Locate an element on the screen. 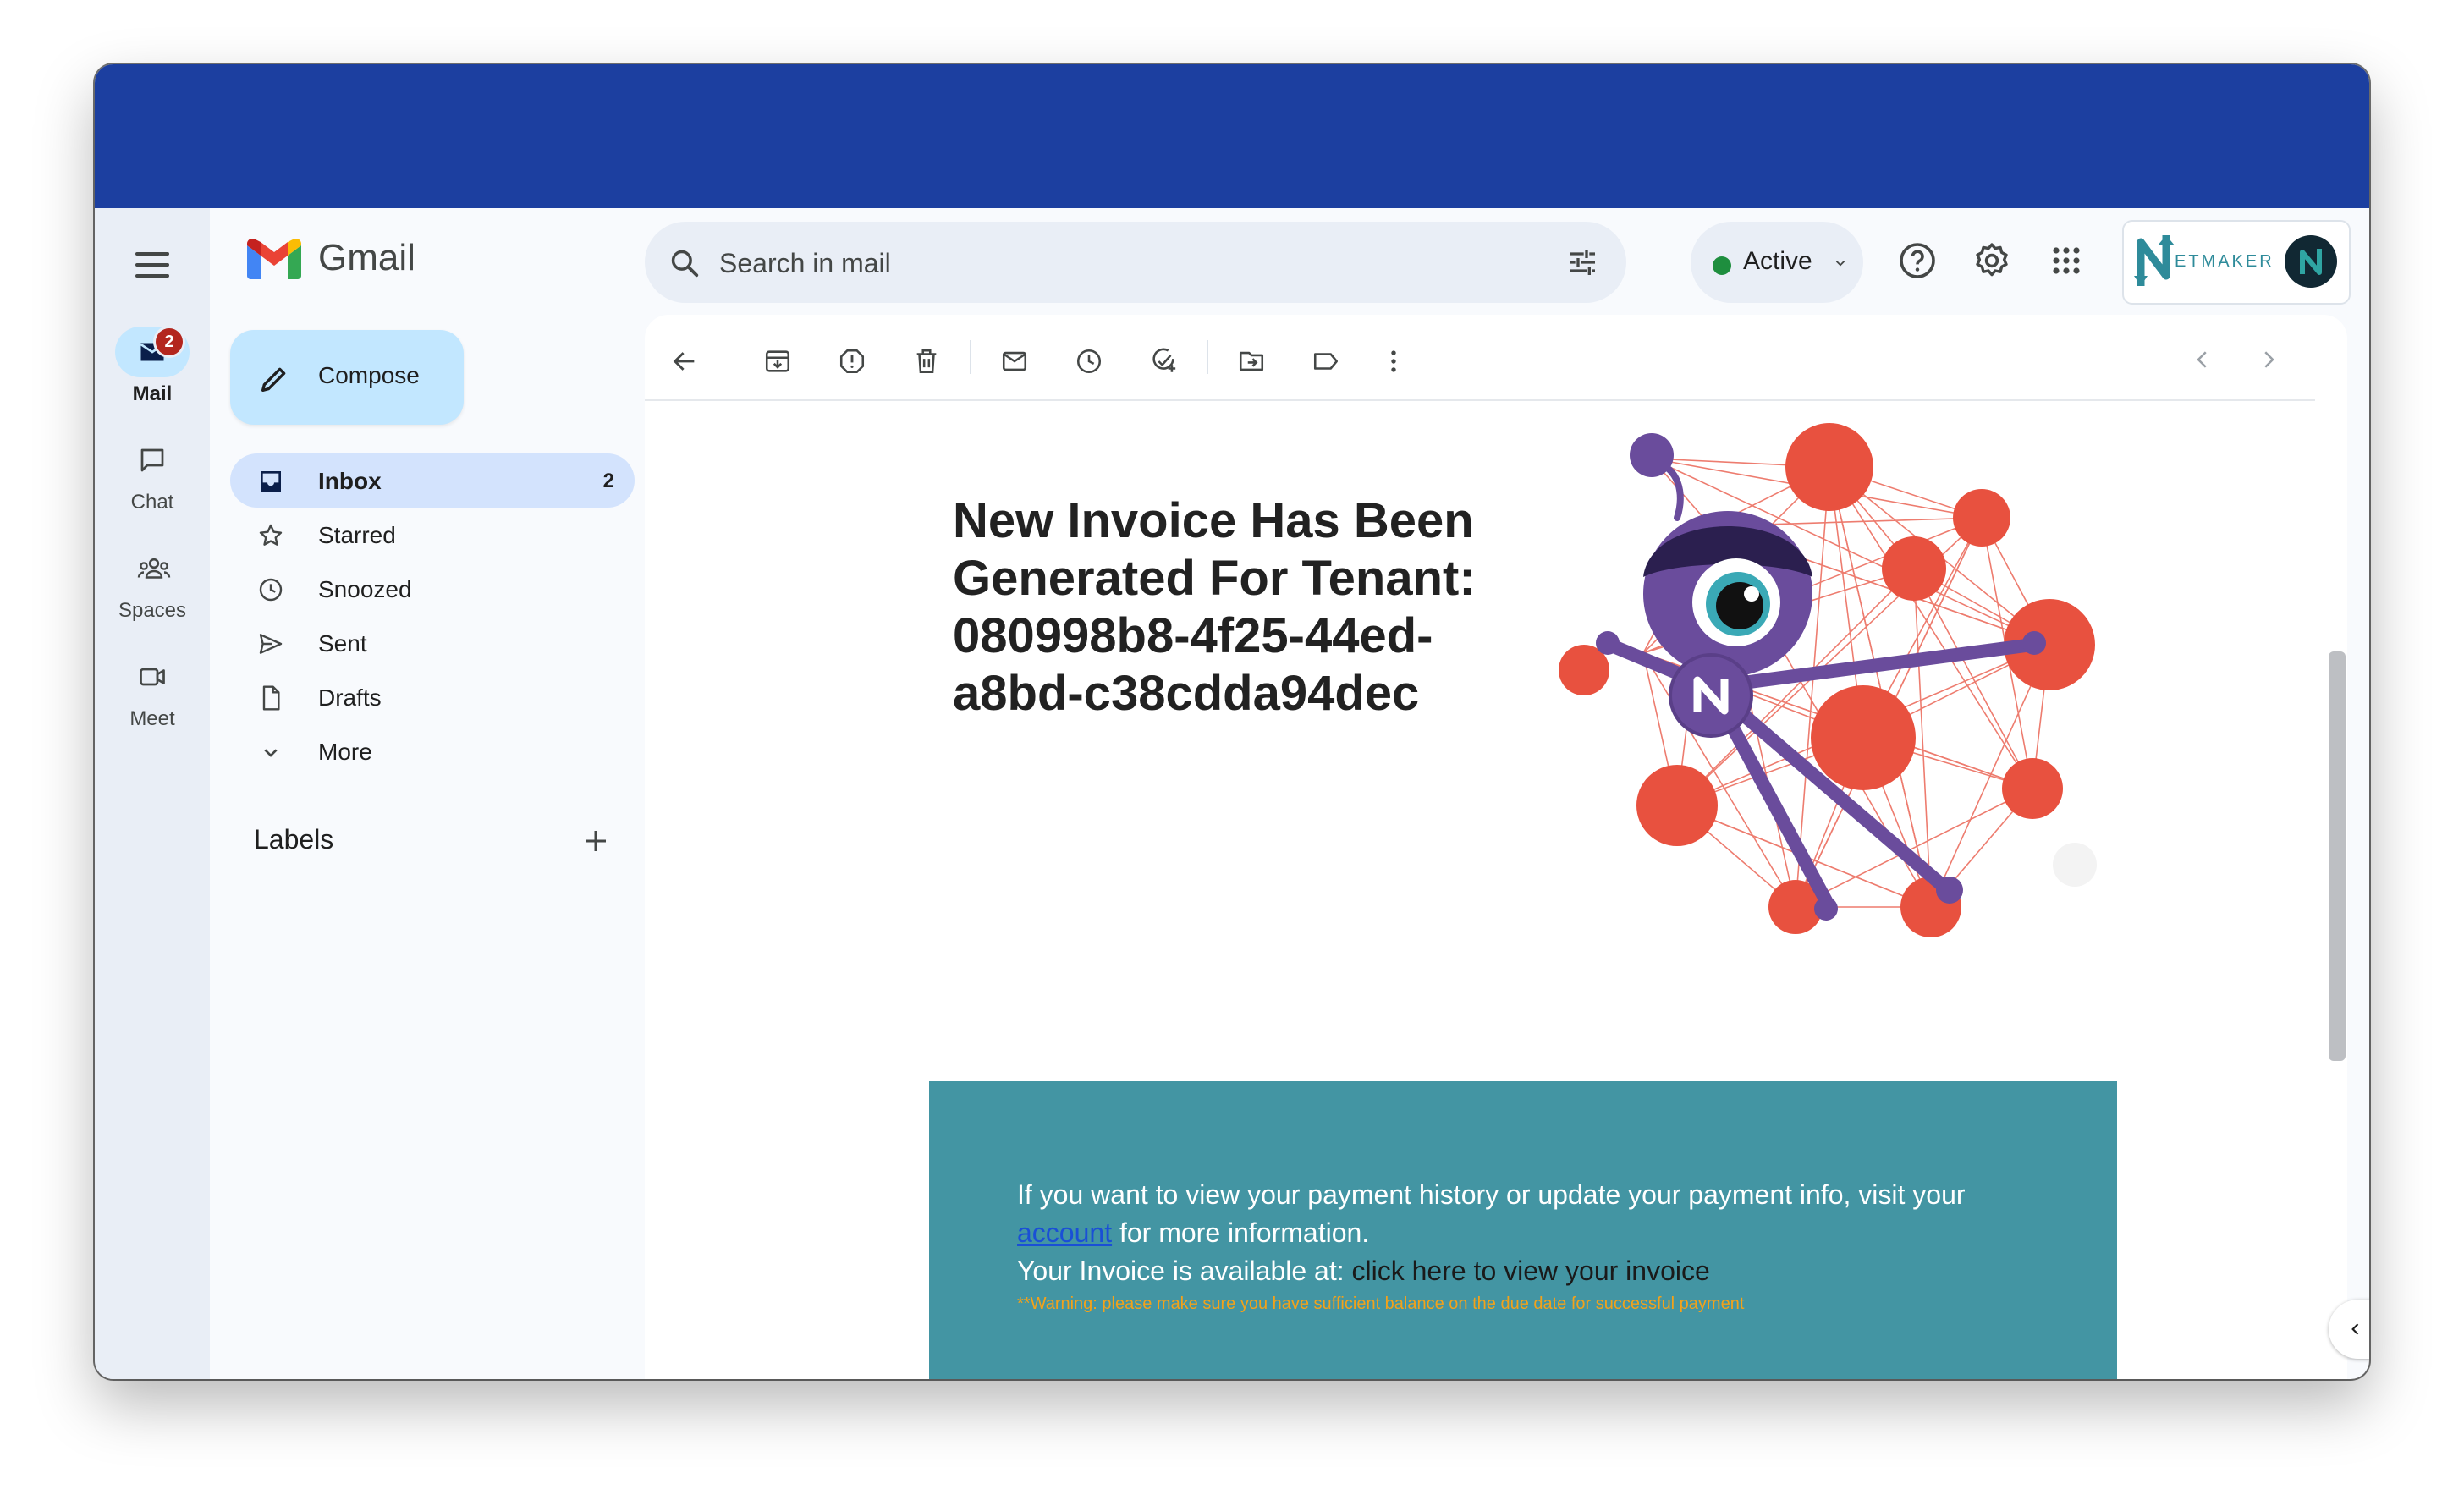 The width and height of the screenshot is (2464, 1506). nav-item-starred: Starred is located at coordinates (433, 535).